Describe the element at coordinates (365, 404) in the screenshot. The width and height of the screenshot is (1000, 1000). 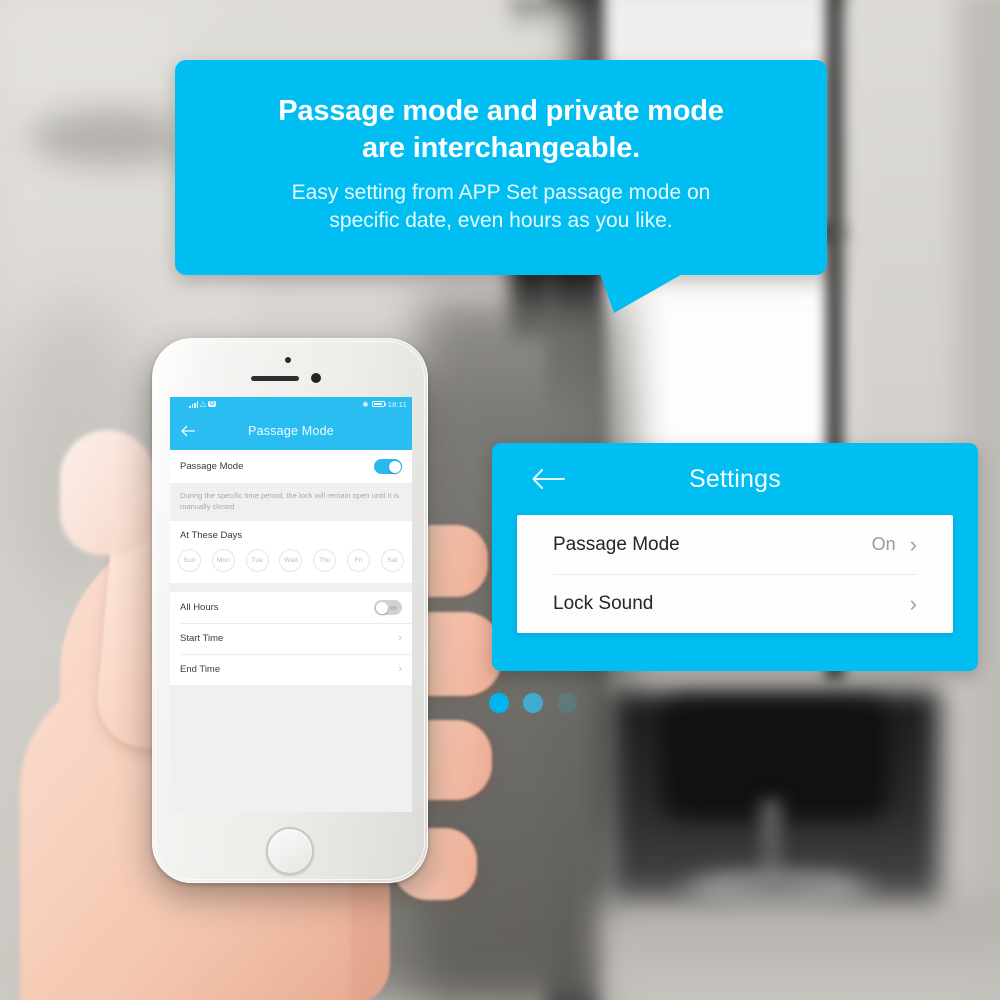
I see `bluetooth-icon: ✺` at that location.